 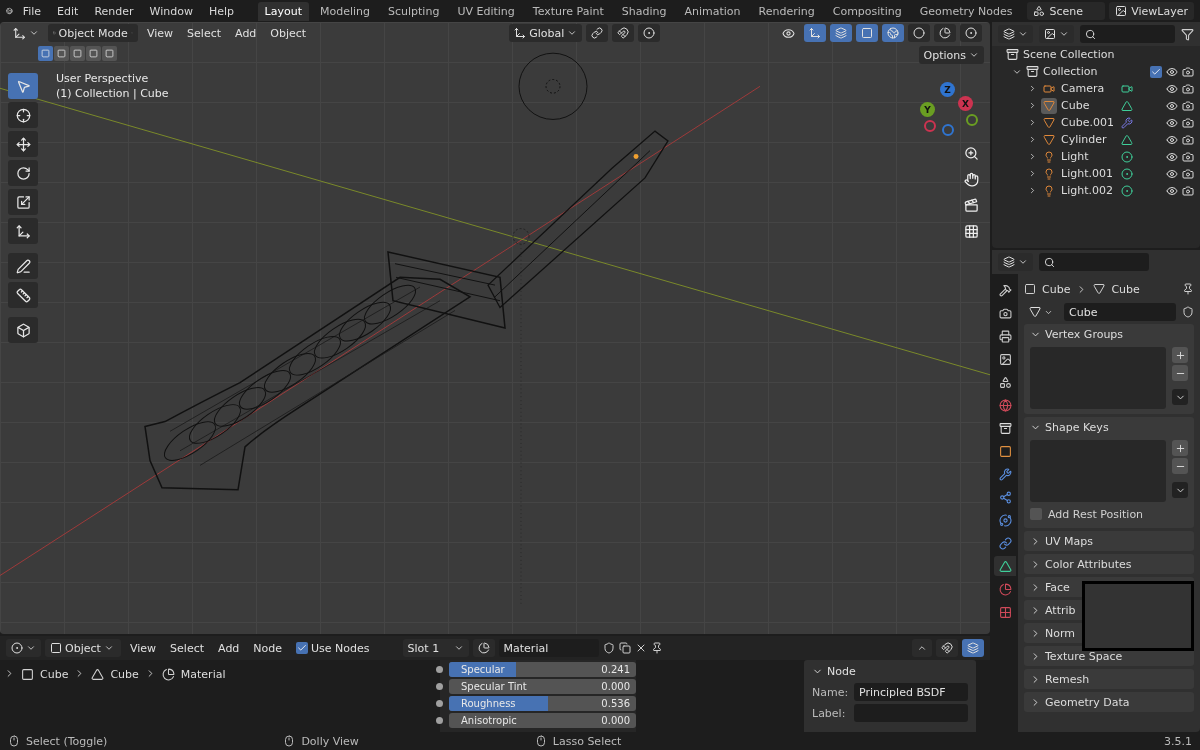 I want to click on orientation-dropdown: Global, so click(x=546, y=33).